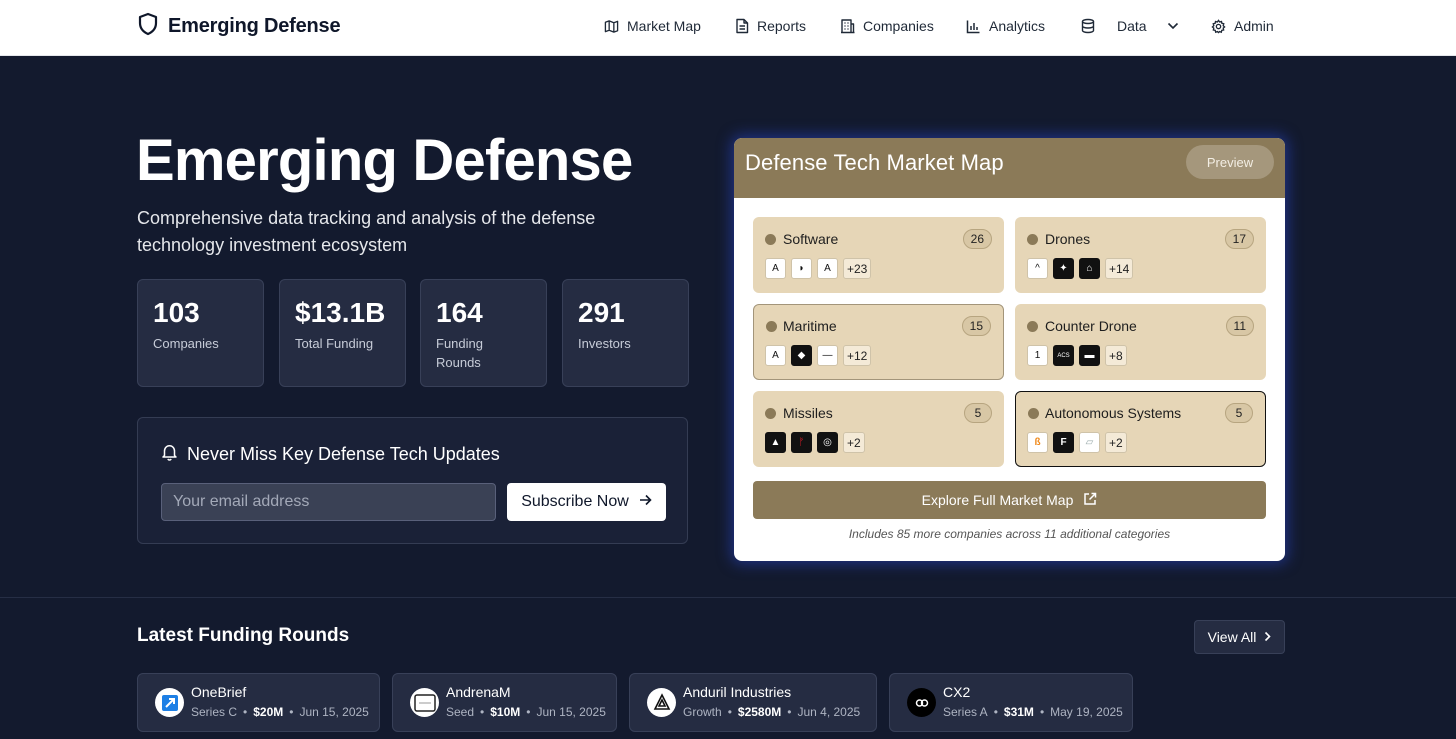 Image resolution: width=1456 pixels, height=739 pixels. Describe the element at coordinates (977, 239) in the screenshot. I see `category-count-badge: 26` at that location.